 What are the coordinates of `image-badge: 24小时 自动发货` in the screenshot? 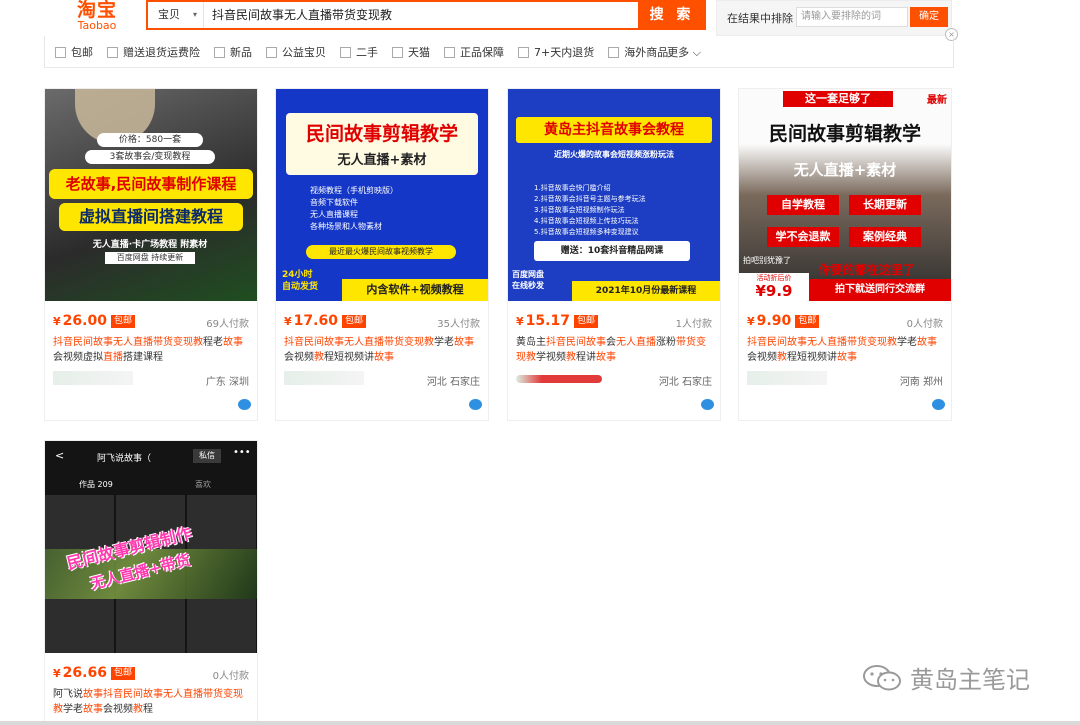 It's located at (300, 281).